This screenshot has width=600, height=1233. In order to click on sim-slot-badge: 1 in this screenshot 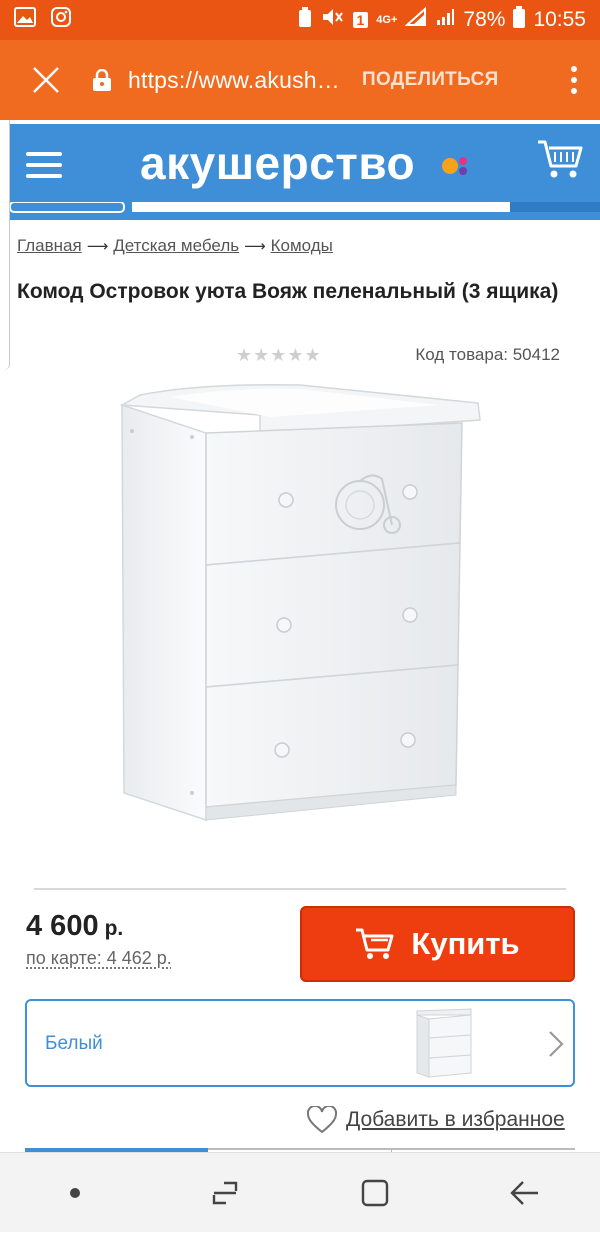, I will do `click(360, 20)`.